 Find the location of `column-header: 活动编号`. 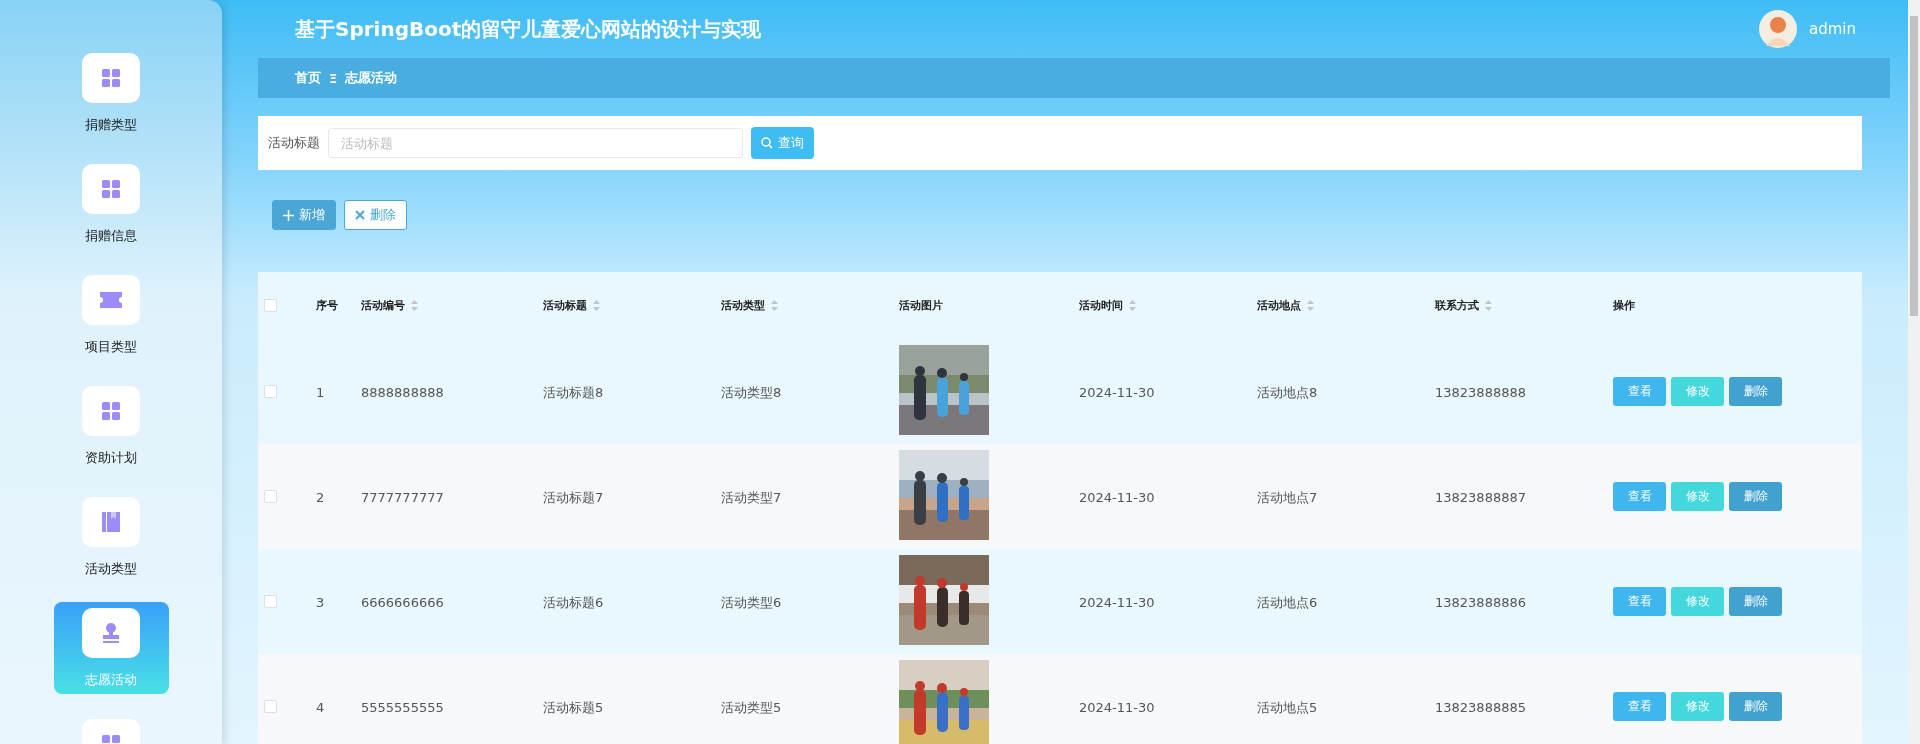

column-header: 活动编号 is located at coordinates (383, 305).